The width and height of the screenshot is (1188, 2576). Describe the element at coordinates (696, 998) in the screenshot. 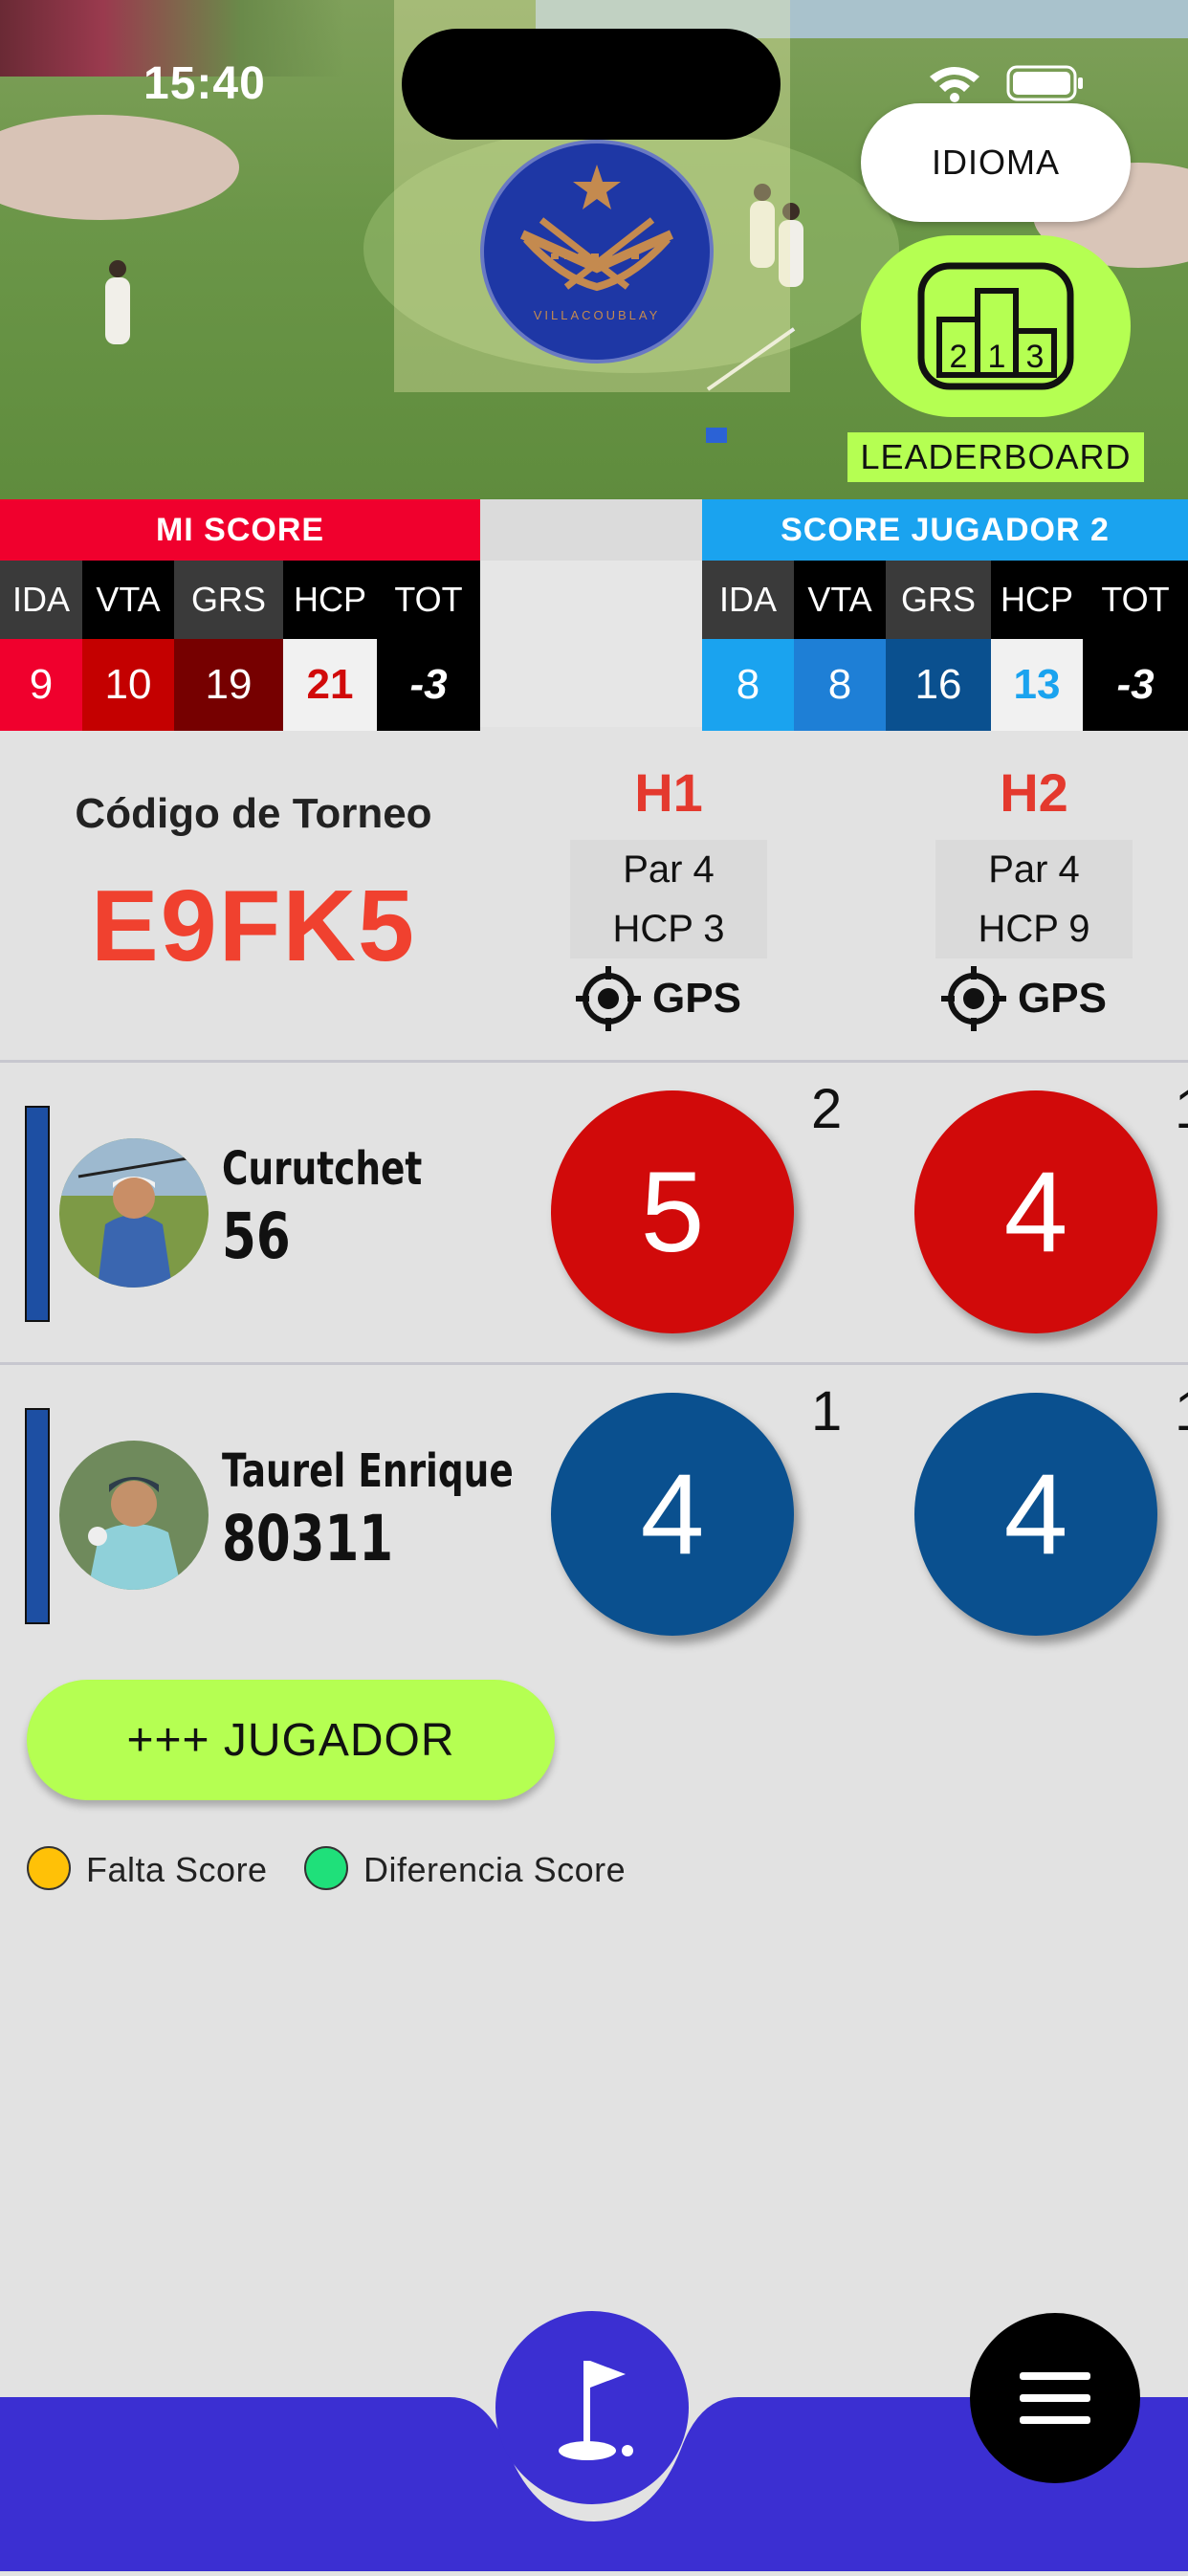

I see `hole-1-gps-label: GPS` at that location.